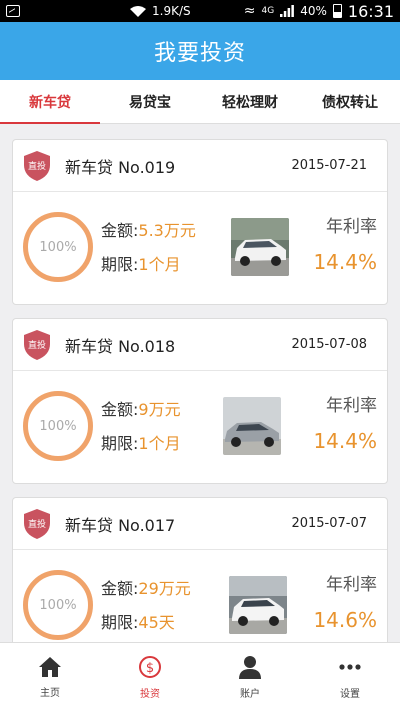  What do you see at coordinates (171, 11) in the screenshot?
I see `network-speed: 1.9K/S` at bounding box center [171, 11].